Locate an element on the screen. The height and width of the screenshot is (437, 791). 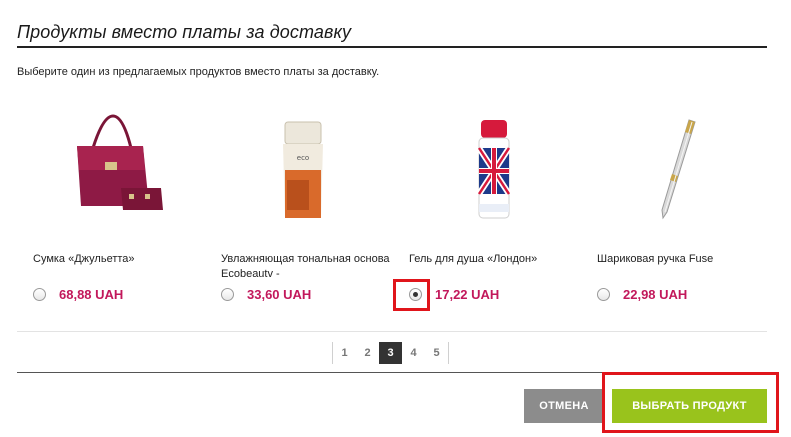
product-price: 68,88 UAH is located at coordinates (91, 294).